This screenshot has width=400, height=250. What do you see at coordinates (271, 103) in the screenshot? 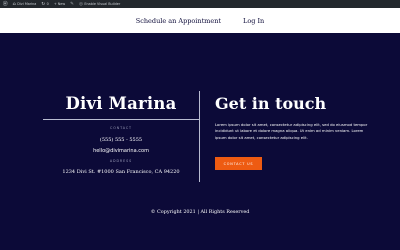
I see `get-in-touch-title: Get in touch` at bounding box center [271, 103].